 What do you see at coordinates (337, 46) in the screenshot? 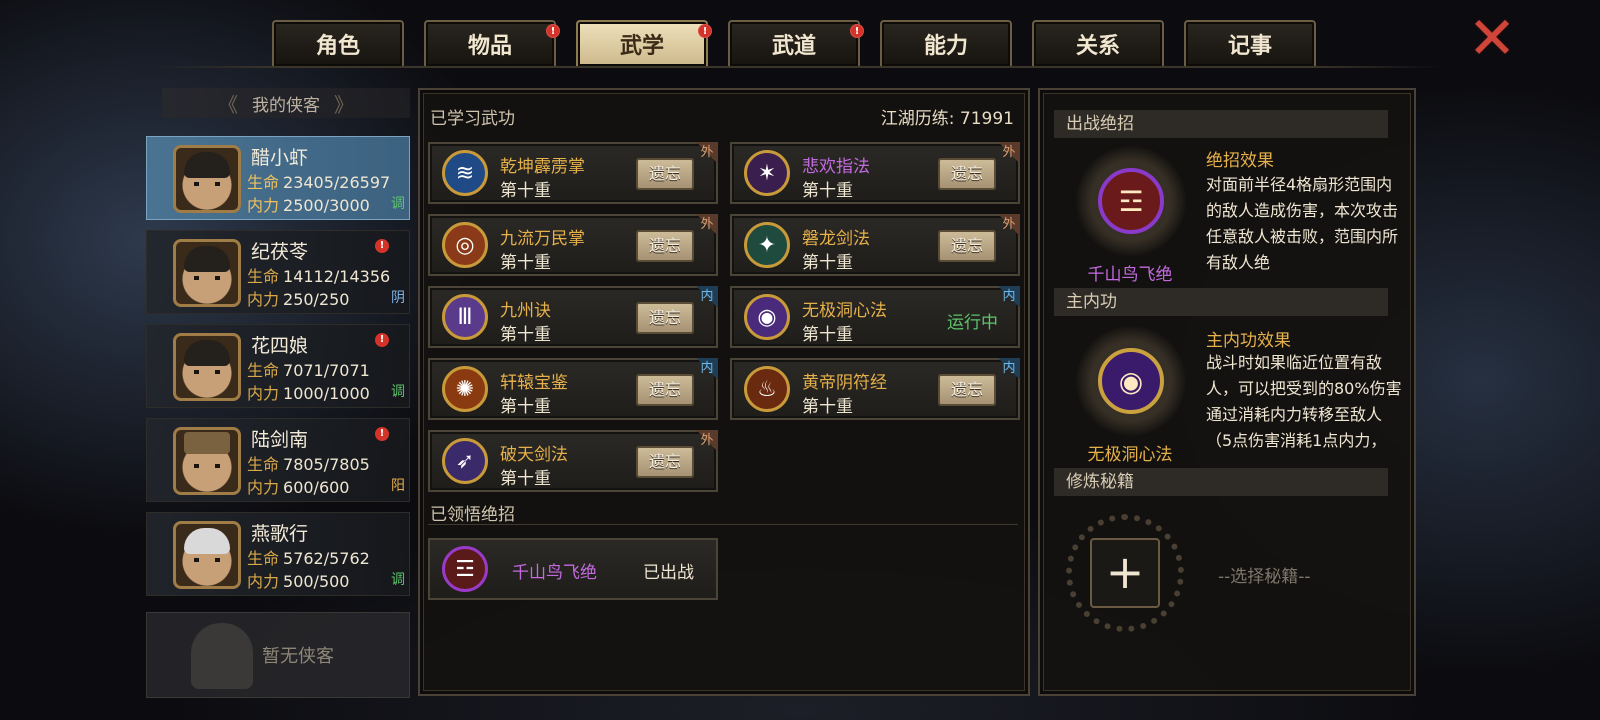
I see `tab-label: 角色` at bounding box center [337, 46].